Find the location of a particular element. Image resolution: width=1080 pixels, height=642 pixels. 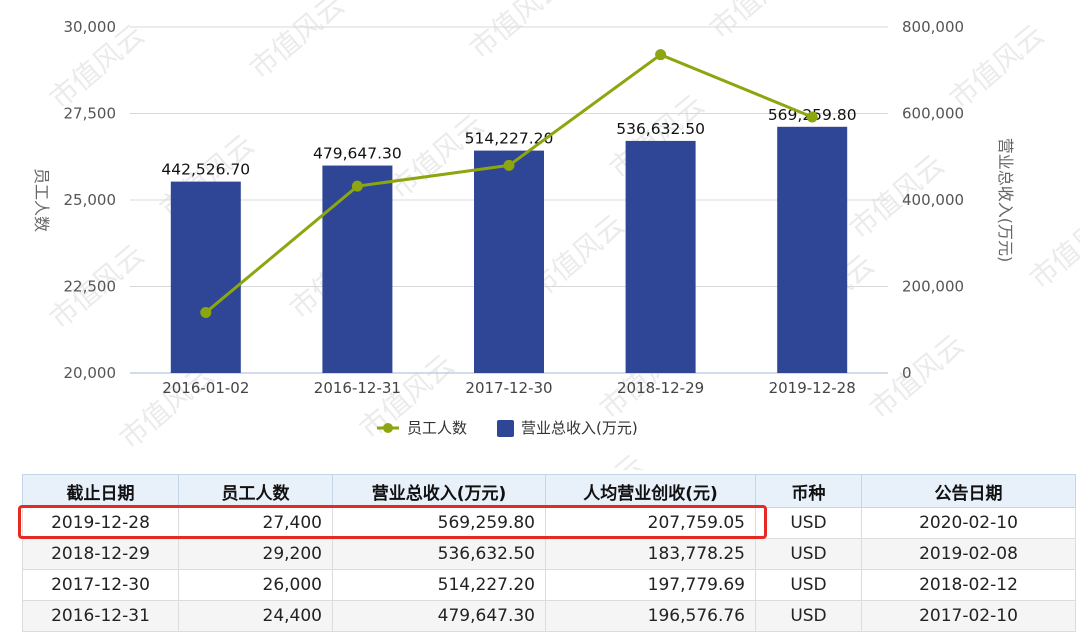

bar-data-label: 536,632.50 is located at coordinates (660, 129).